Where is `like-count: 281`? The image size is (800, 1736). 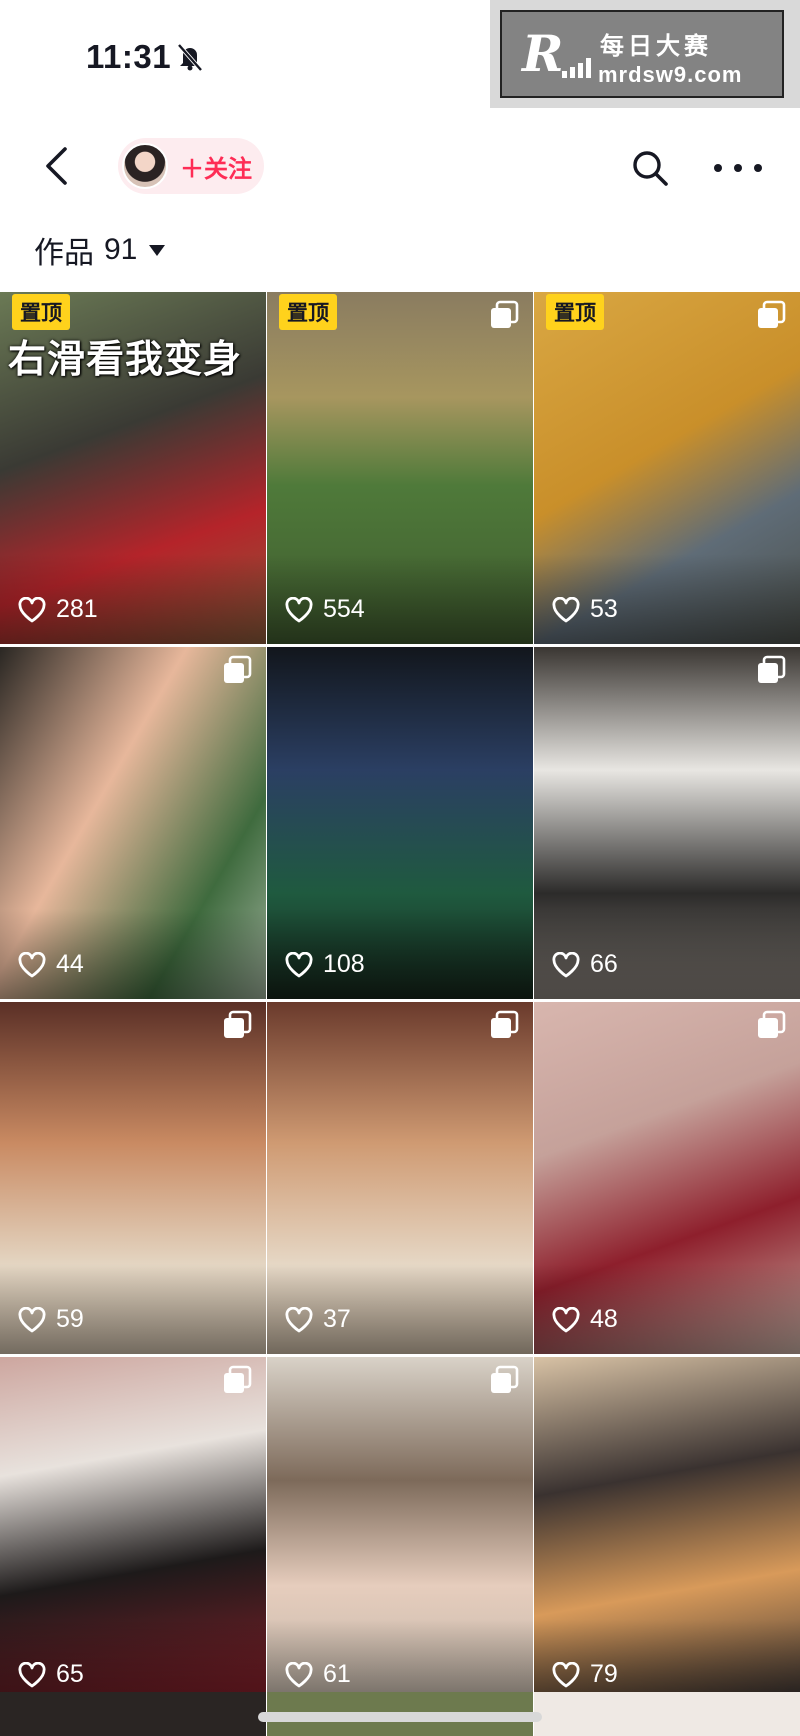 like-count: 281 is located at coordinates (58, 609).